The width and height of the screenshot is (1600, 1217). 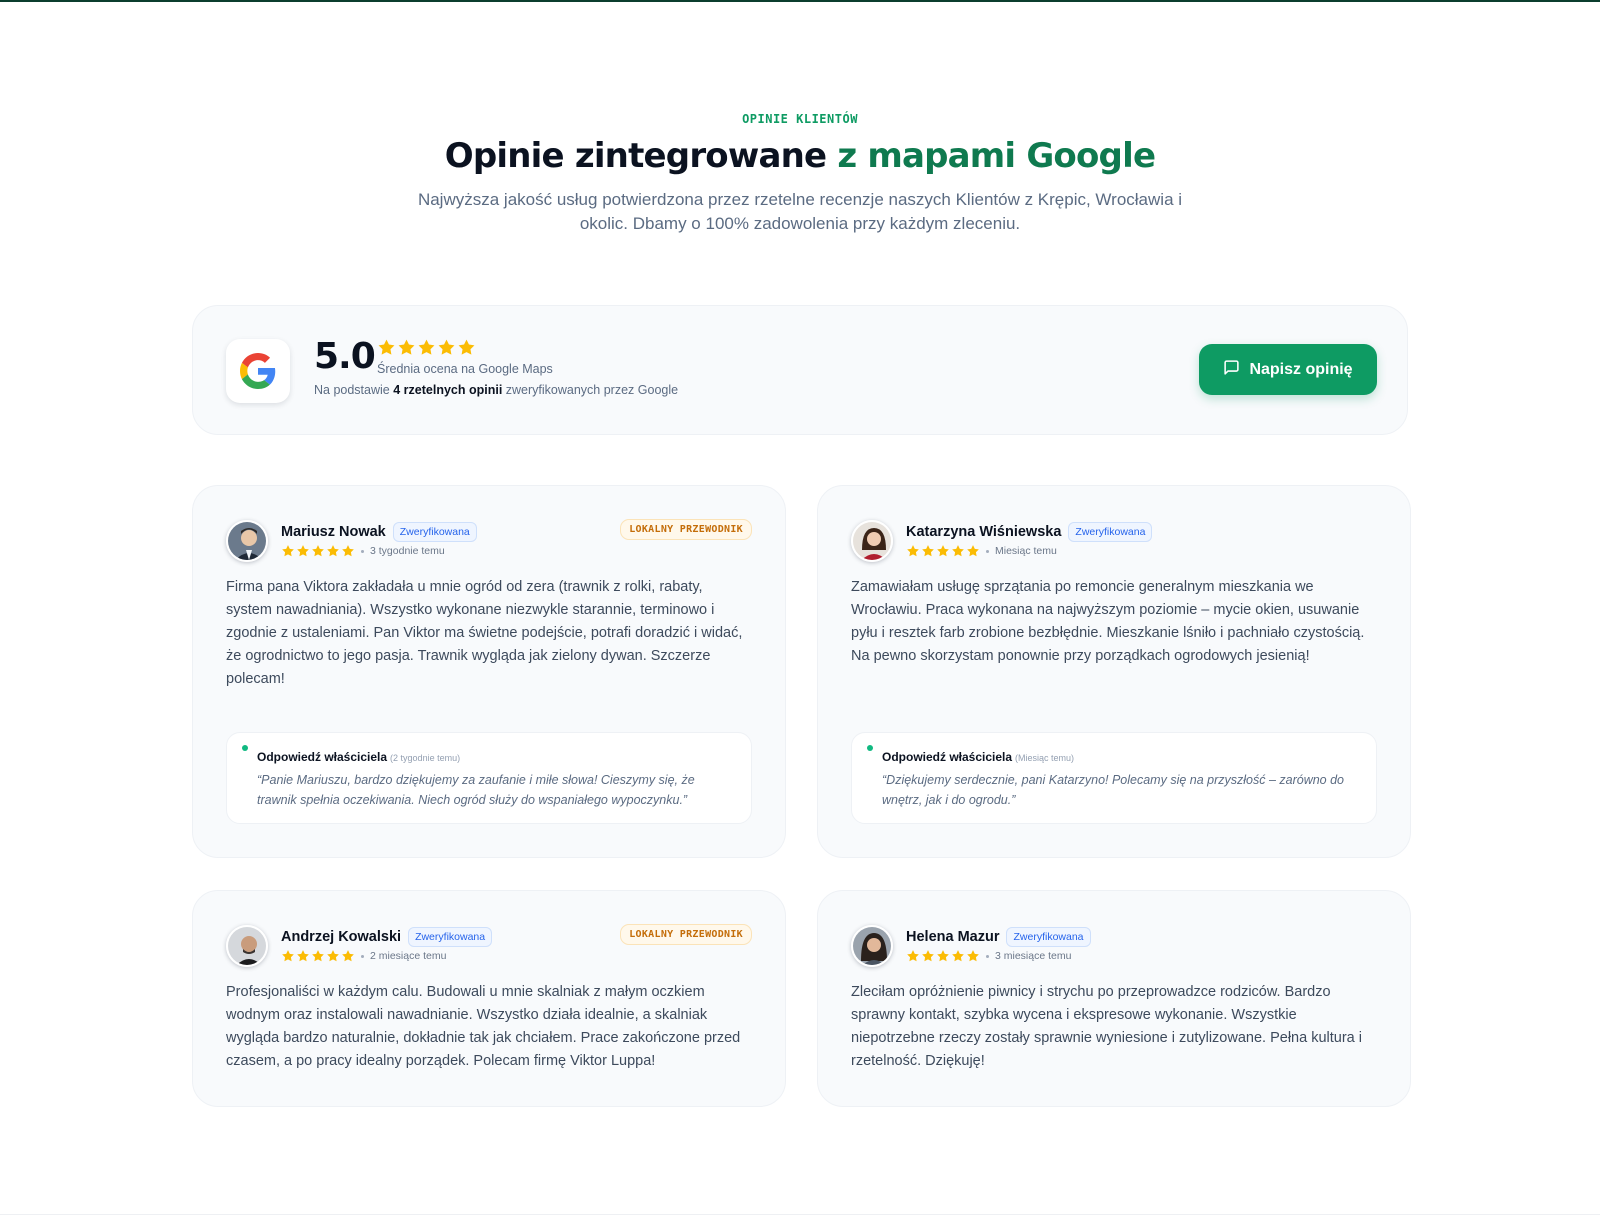 What do you see at coordinates (1231, 370) in the screenshot?
I see `message-square-icon` at bounding box center [1231, 370].